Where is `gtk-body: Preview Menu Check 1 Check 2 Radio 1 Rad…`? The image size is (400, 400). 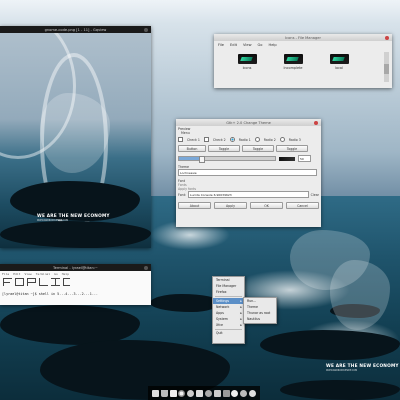
gtk-body: Preview Menu Check 1 Check 2 Radio 1 Rad… is located at coordinates (248, 168).